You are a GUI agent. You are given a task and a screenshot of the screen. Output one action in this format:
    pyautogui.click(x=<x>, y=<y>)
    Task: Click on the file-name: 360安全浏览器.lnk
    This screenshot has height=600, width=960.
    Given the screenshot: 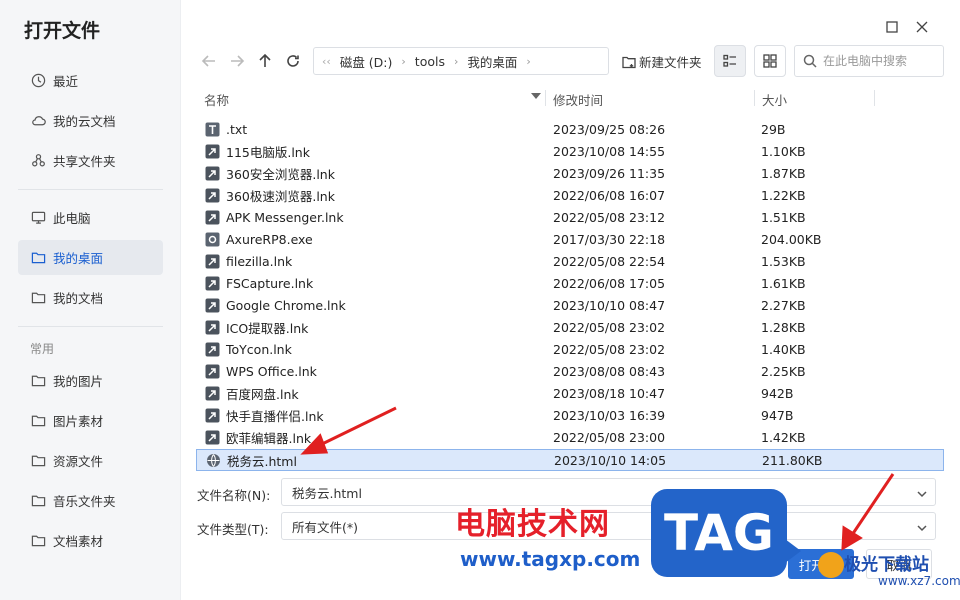 What is the action you would take?
    pyautogui.click(x=280, y=174)
    